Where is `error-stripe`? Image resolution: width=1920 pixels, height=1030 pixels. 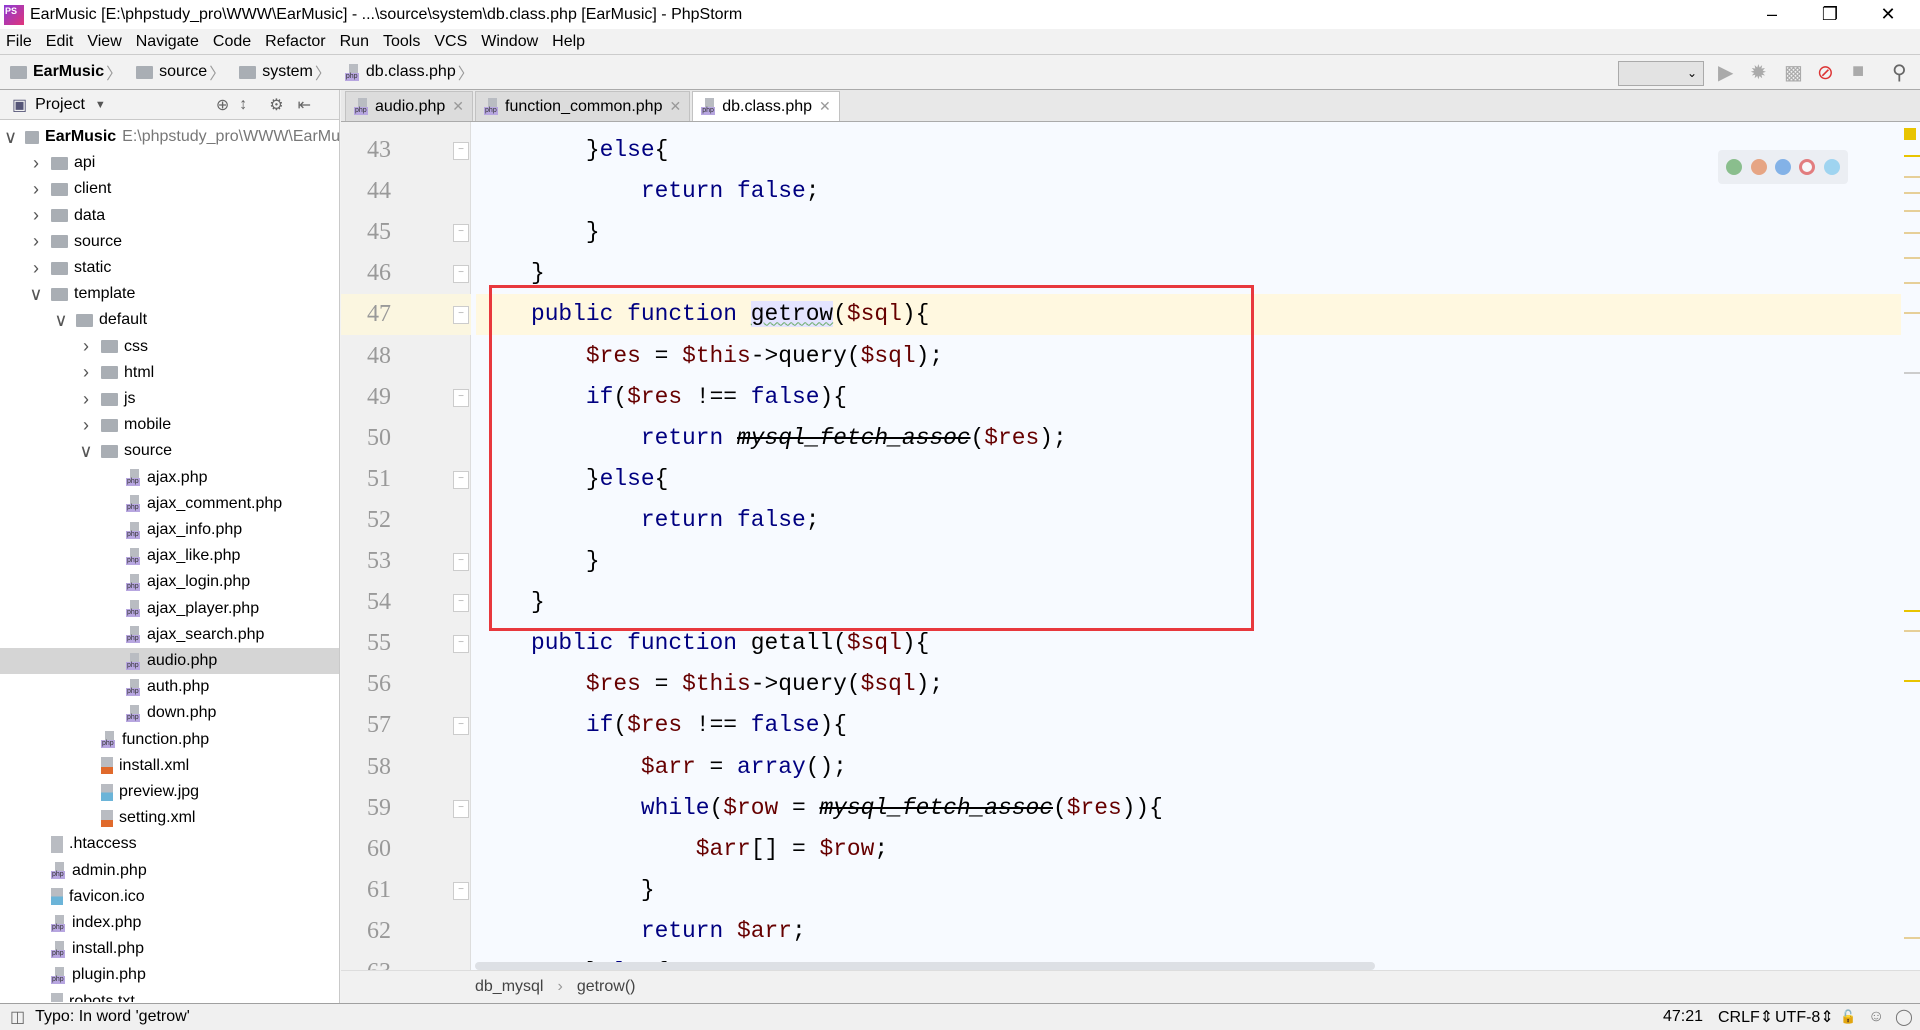
error-stripe is located at coordinates (1910, 546).